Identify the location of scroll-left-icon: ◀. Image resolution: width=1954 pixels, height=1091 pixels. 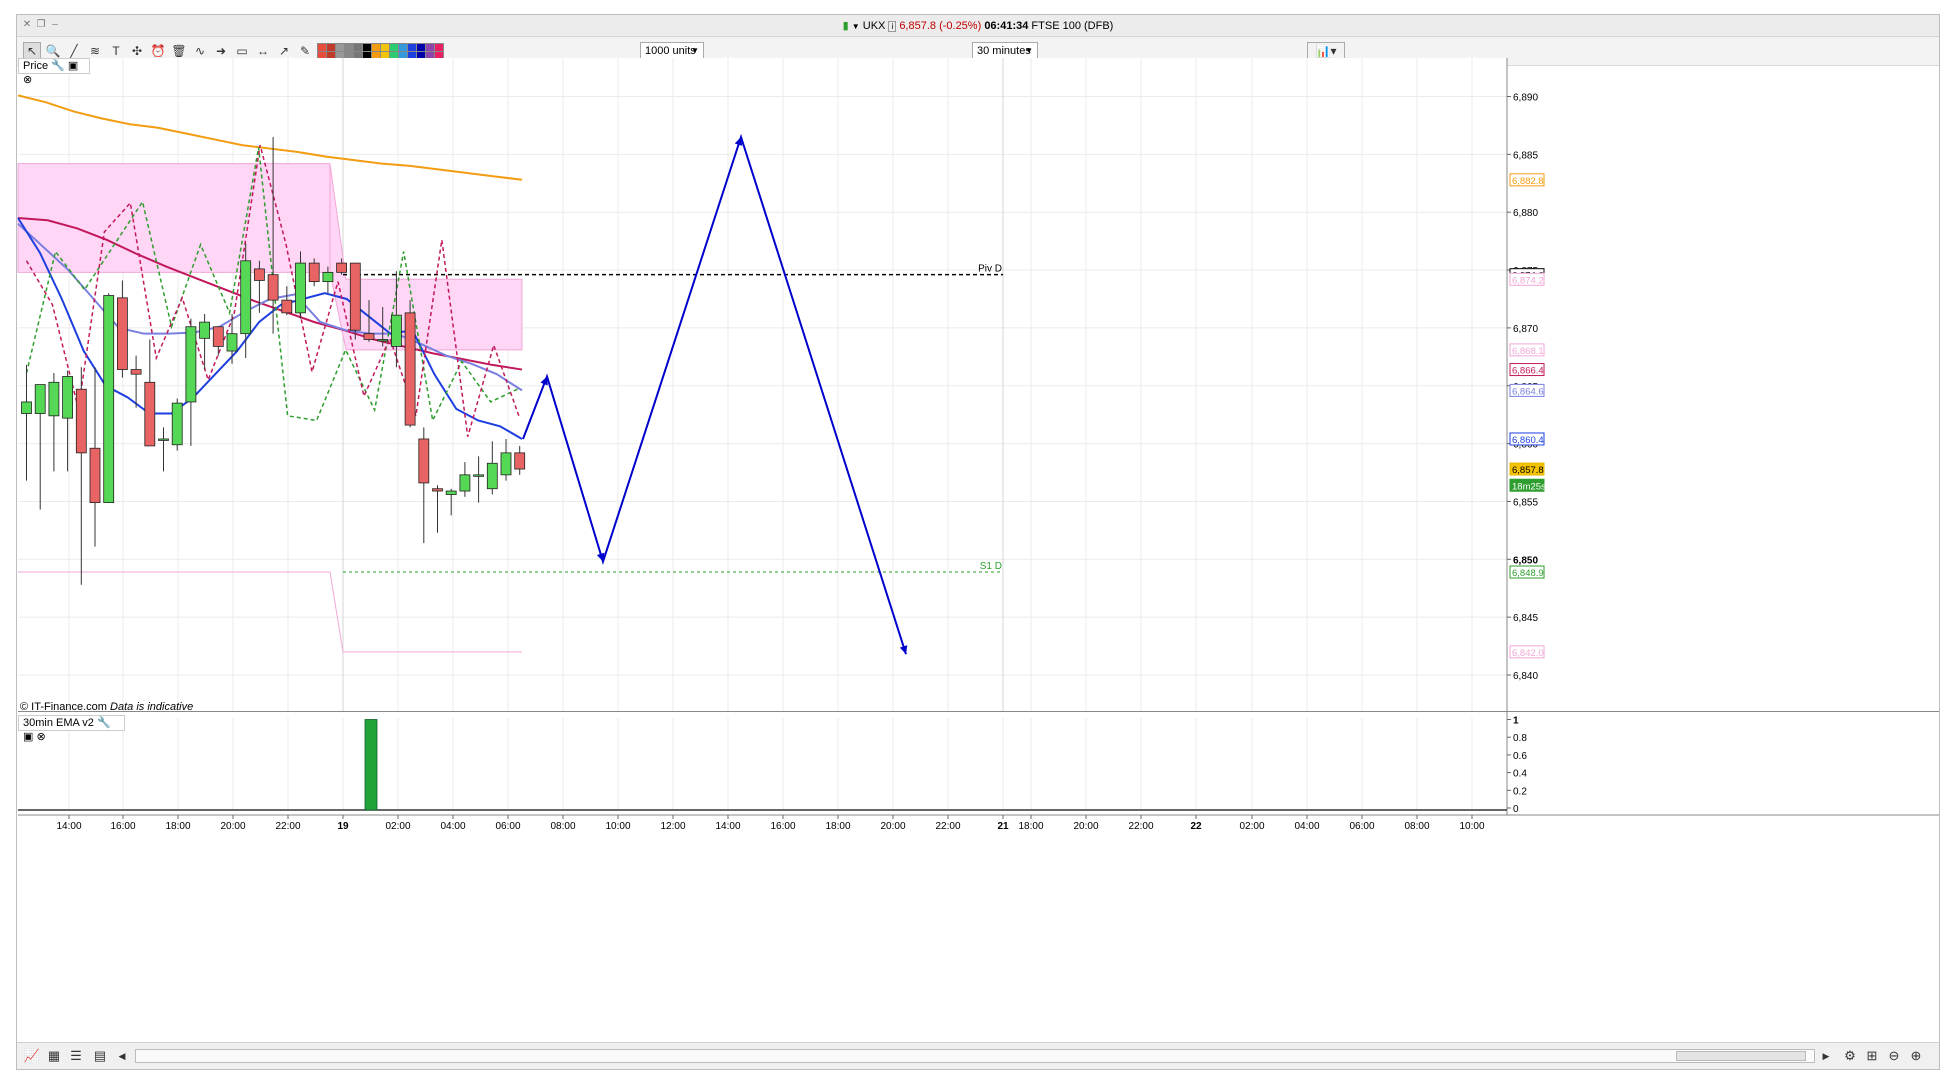
(122, 1056).